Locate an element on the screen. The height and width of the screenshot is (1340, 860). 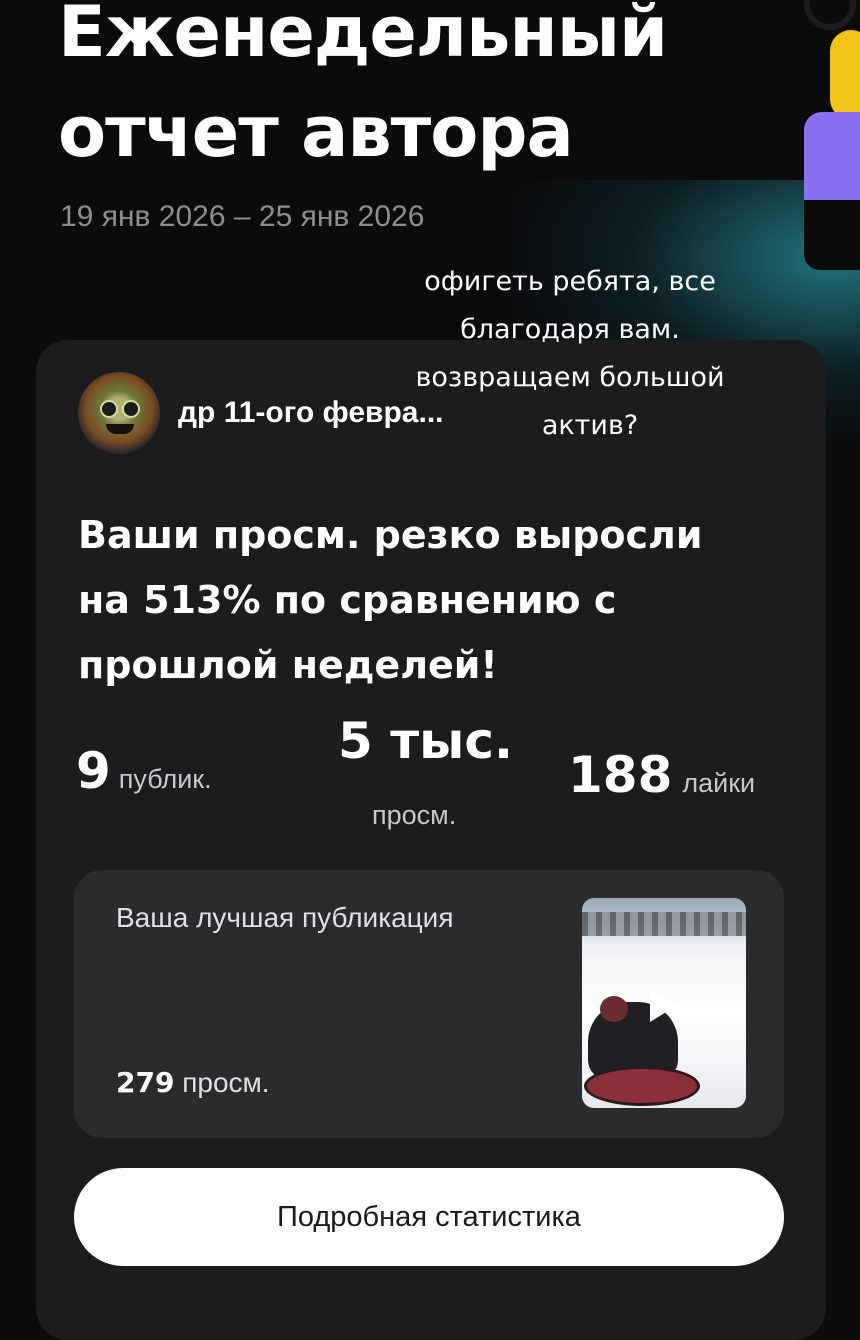
avatar-mouth is located at coordinates (120, 429).